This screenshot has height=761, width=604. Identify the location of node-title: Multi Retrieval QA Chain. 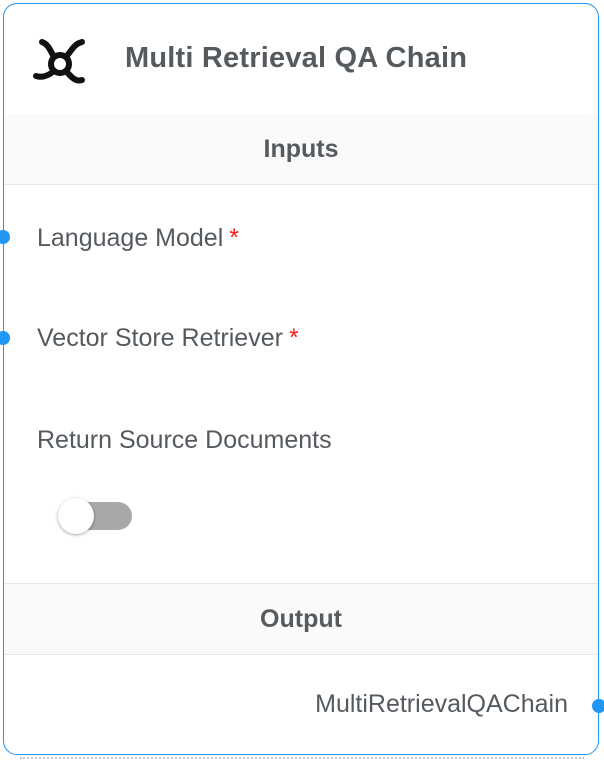
(296, 58).